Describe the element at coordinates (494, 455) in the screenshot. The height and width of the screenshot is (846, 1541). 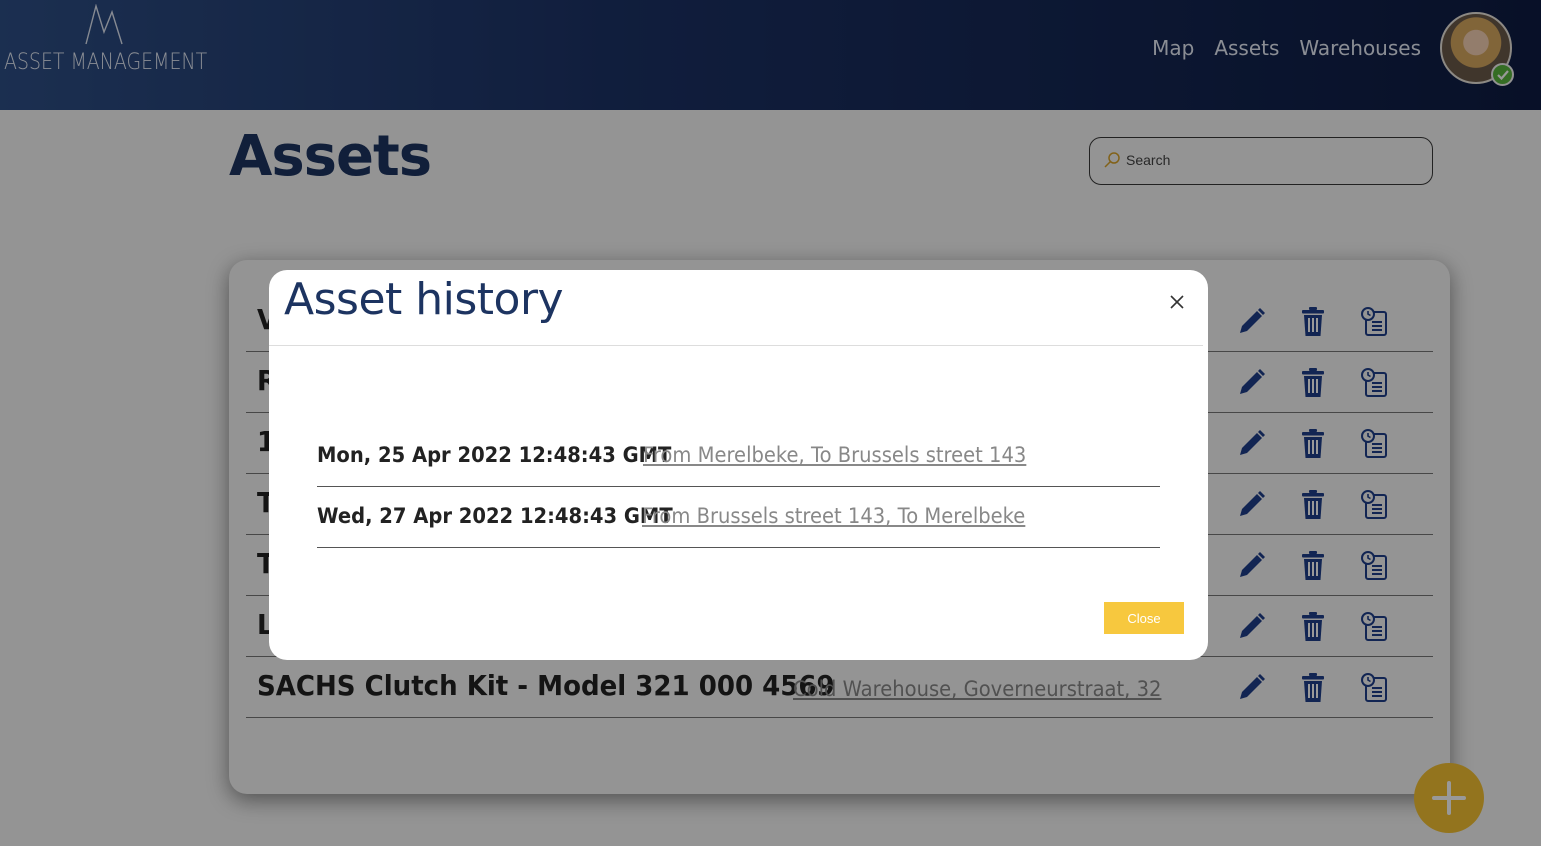
I see `history-date: Mon, 25 Apr 2022 12:48:43 GMT` at that location.